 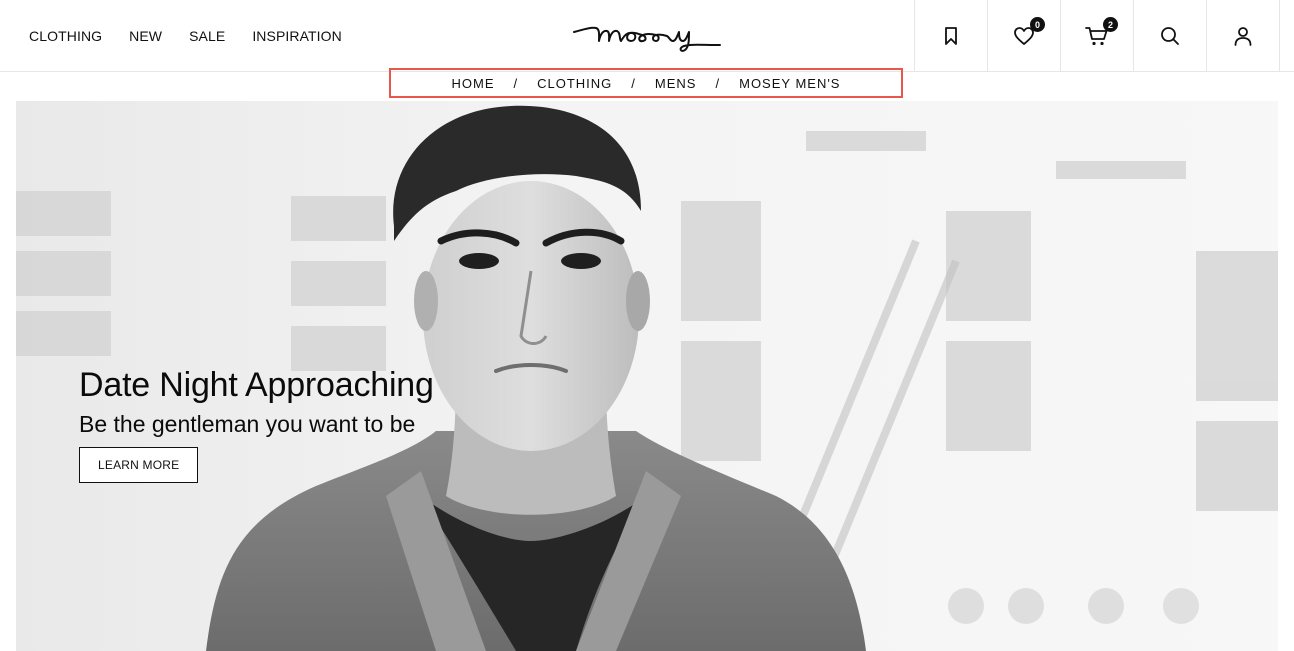 I want to click on hero-subtitle: Be the gentleman you want to be, so click(x=247, y=424).